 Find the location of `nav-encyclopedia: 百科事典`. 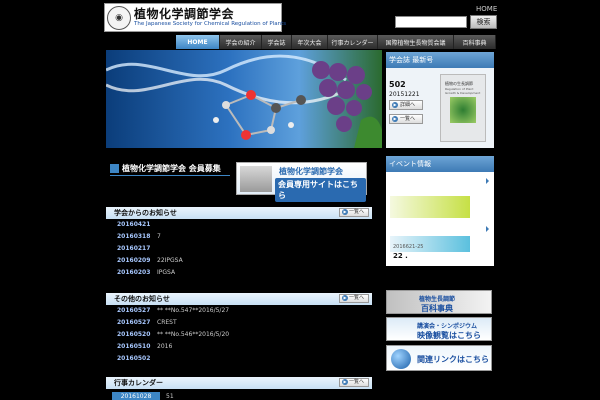

nav-encyclopedia: 百科事典 is located at coordinates (475, 42).